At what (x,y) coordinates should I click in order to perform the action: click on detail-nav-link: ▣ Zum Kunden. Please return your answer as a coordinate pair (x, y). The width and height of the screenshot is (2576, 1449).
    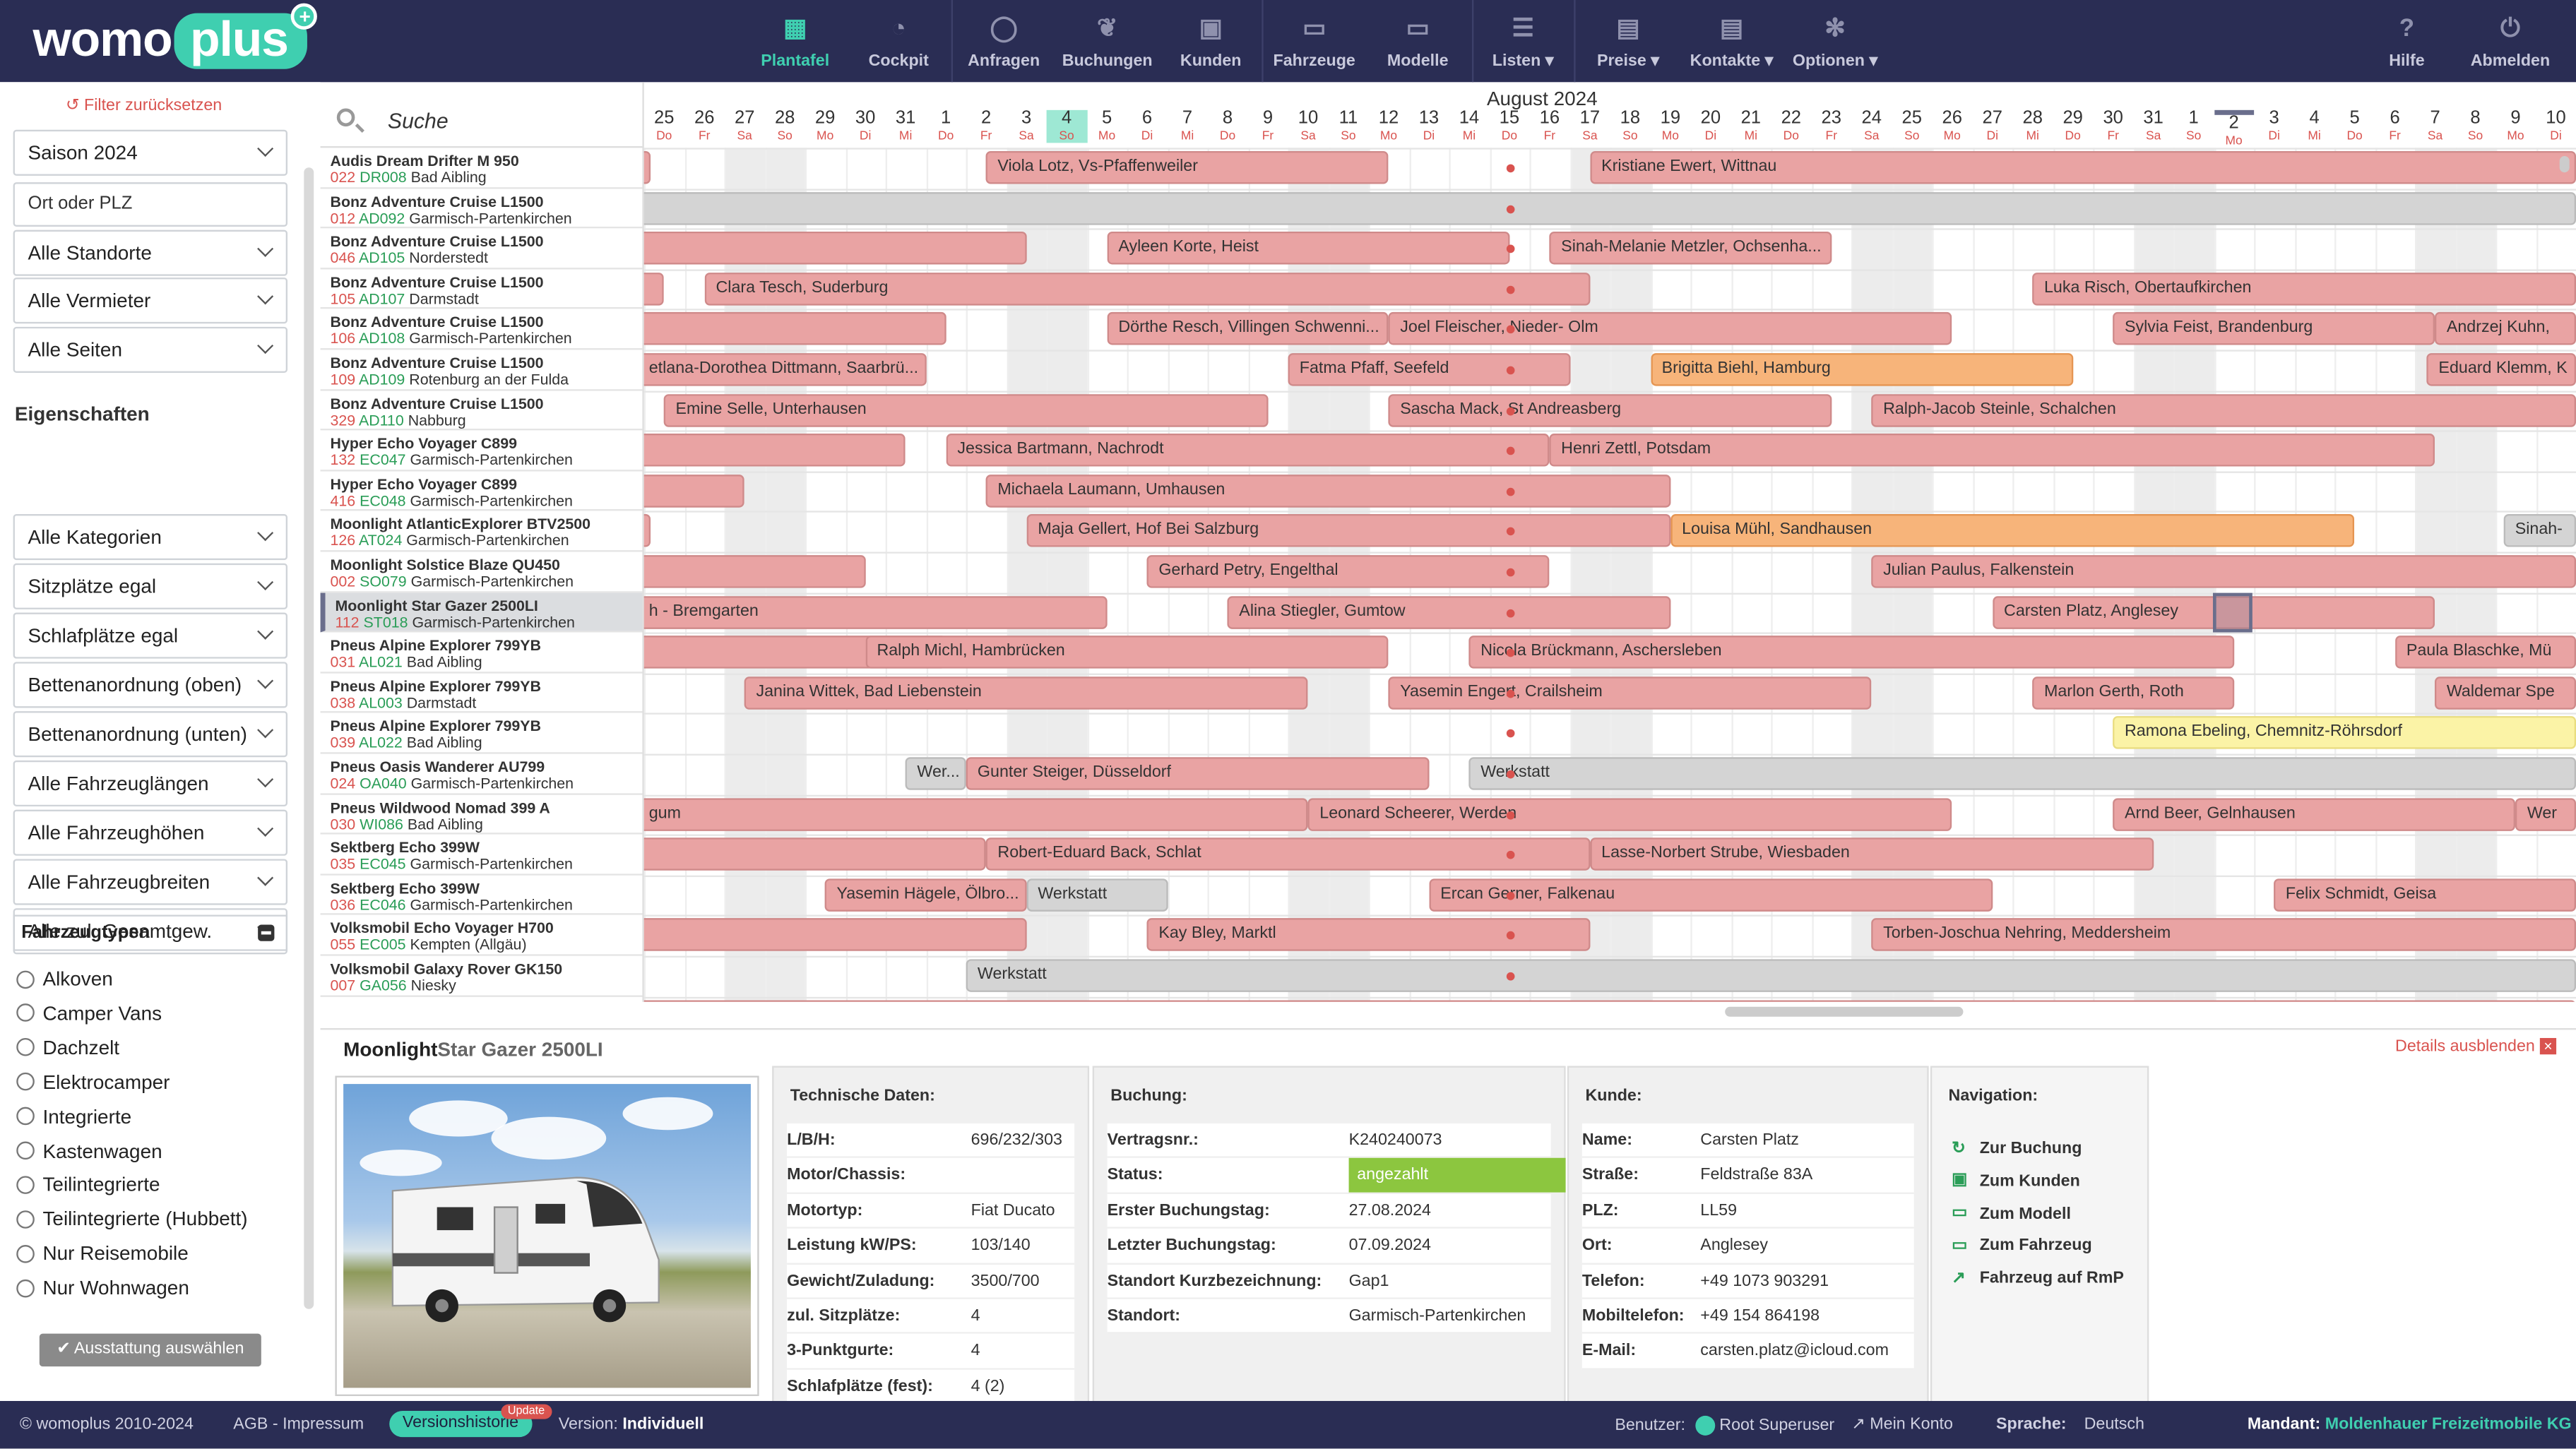
    Looking at the image, I should click on (2016, 1181).